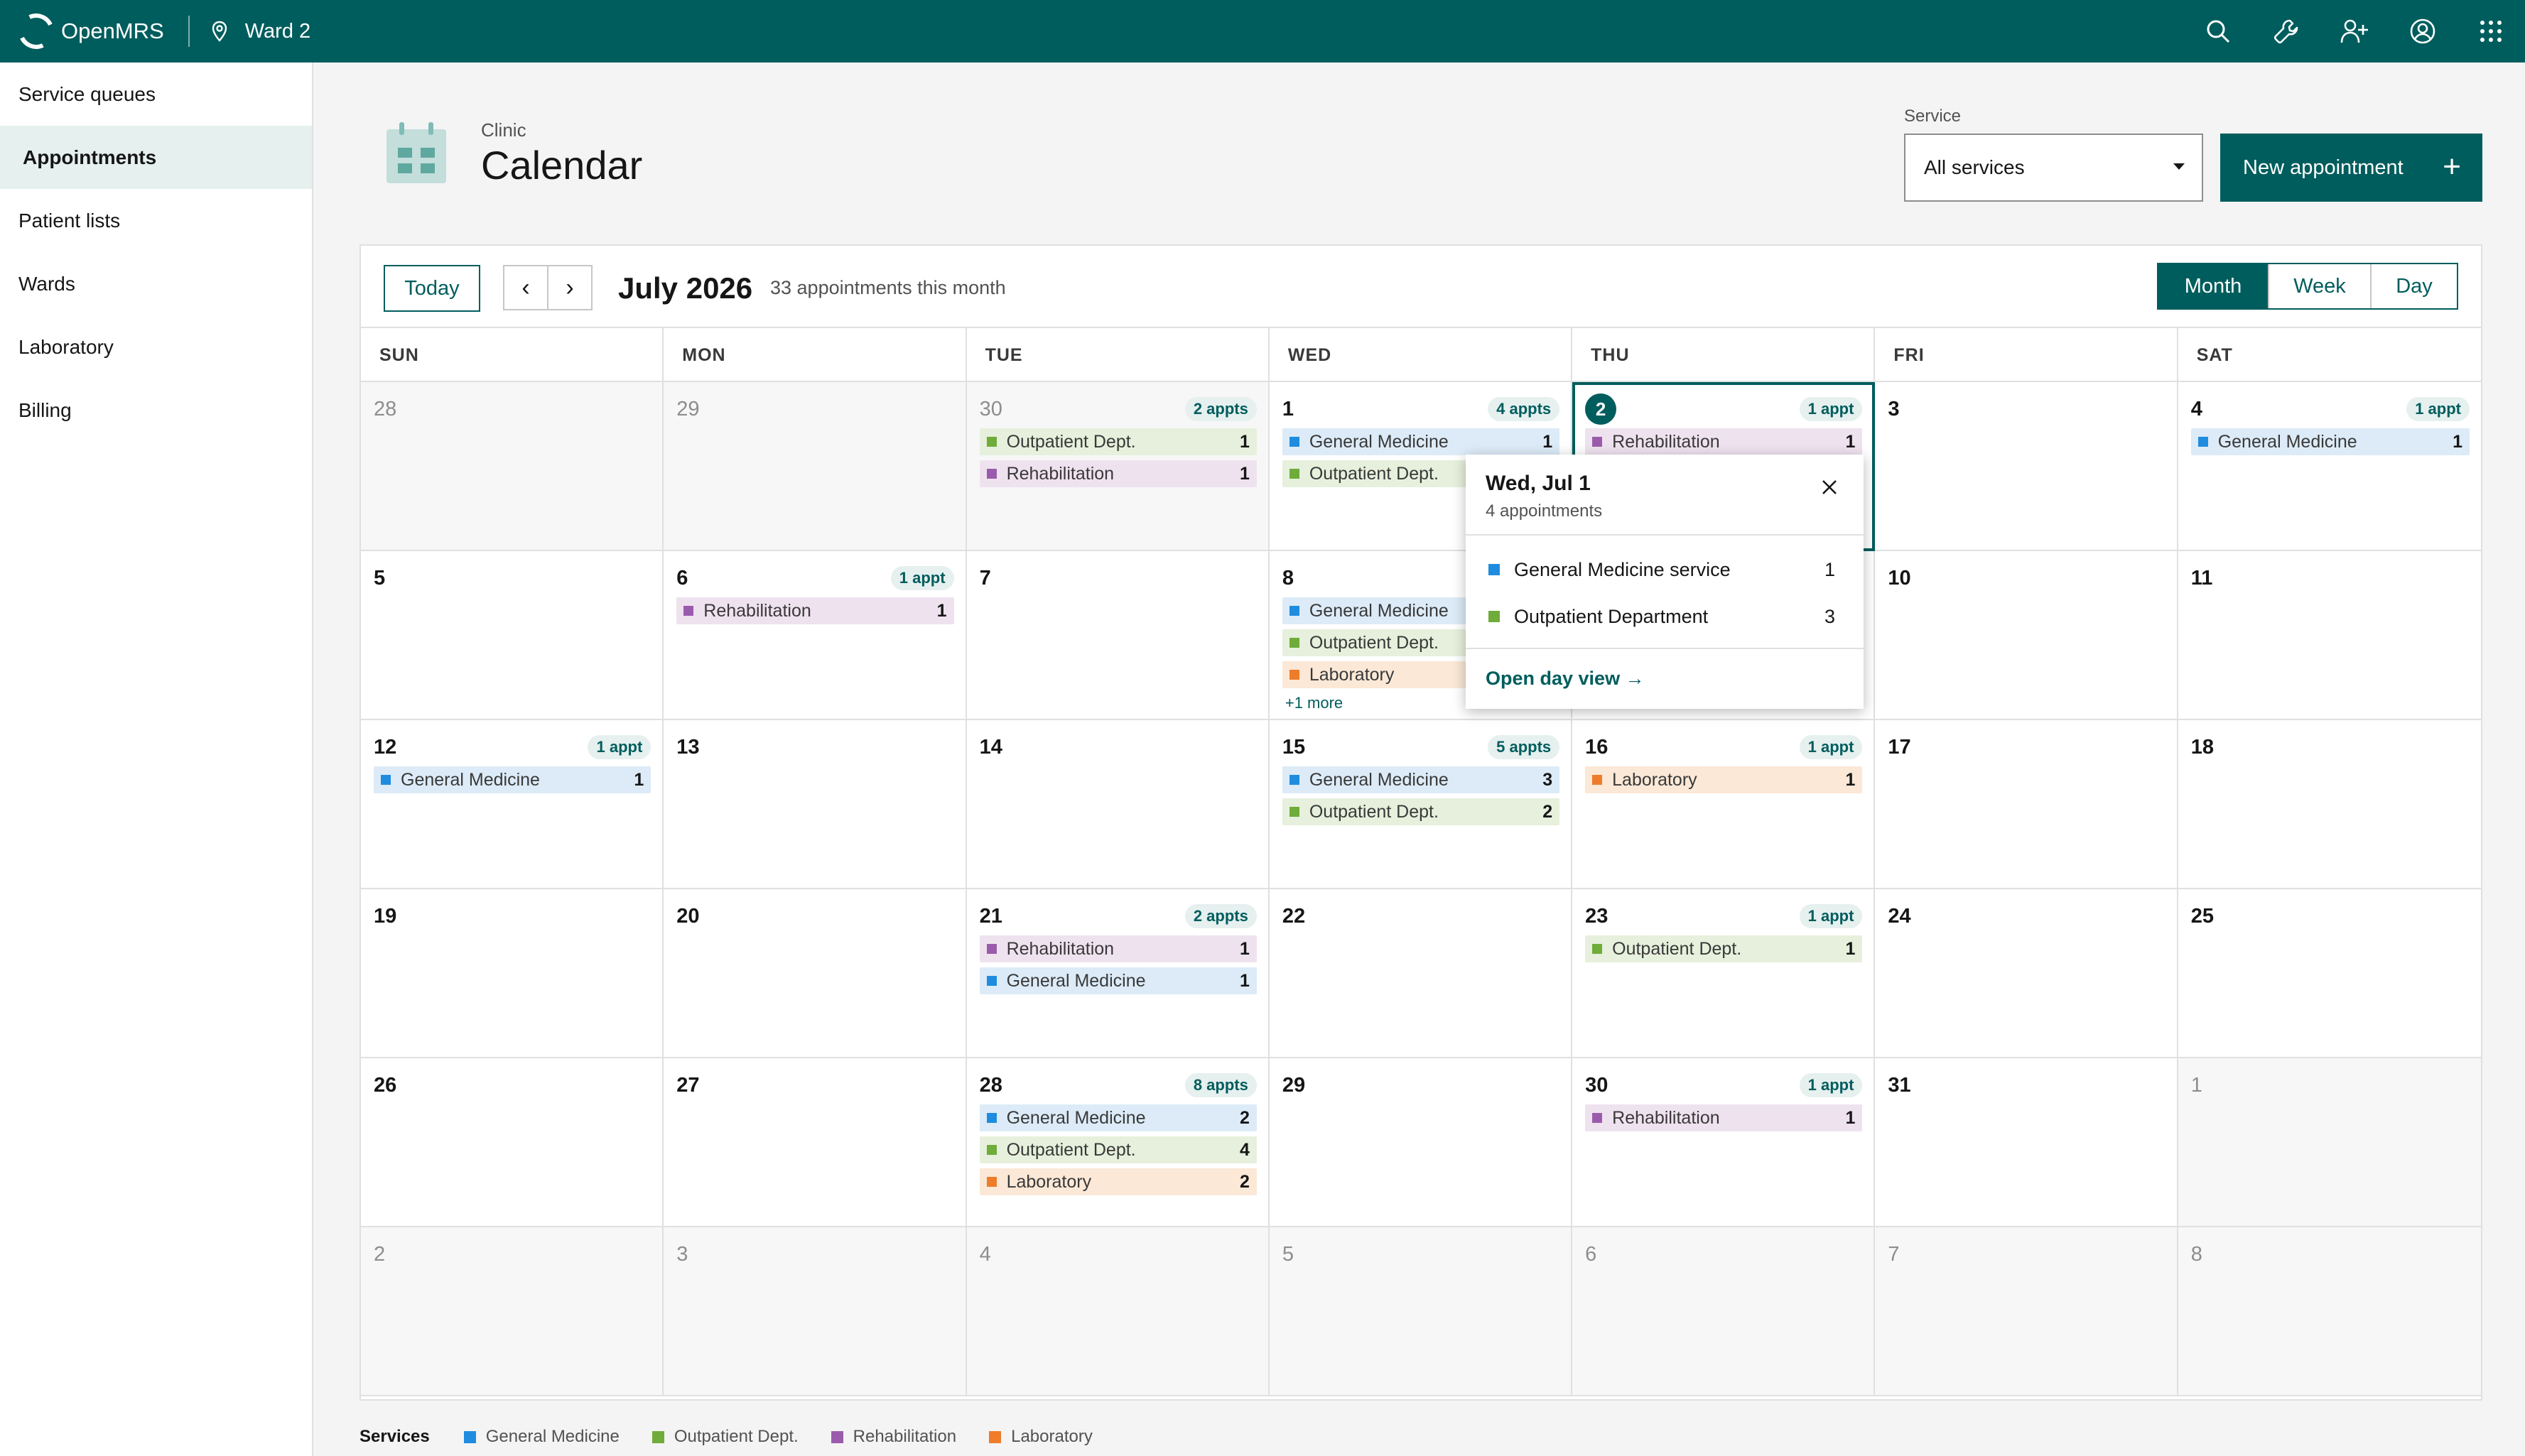  What do you see at coordinates (156, 220) in the screenshot?
I see `nav-item-patient-lists: Patient lists` at bounding box center [156, 220].